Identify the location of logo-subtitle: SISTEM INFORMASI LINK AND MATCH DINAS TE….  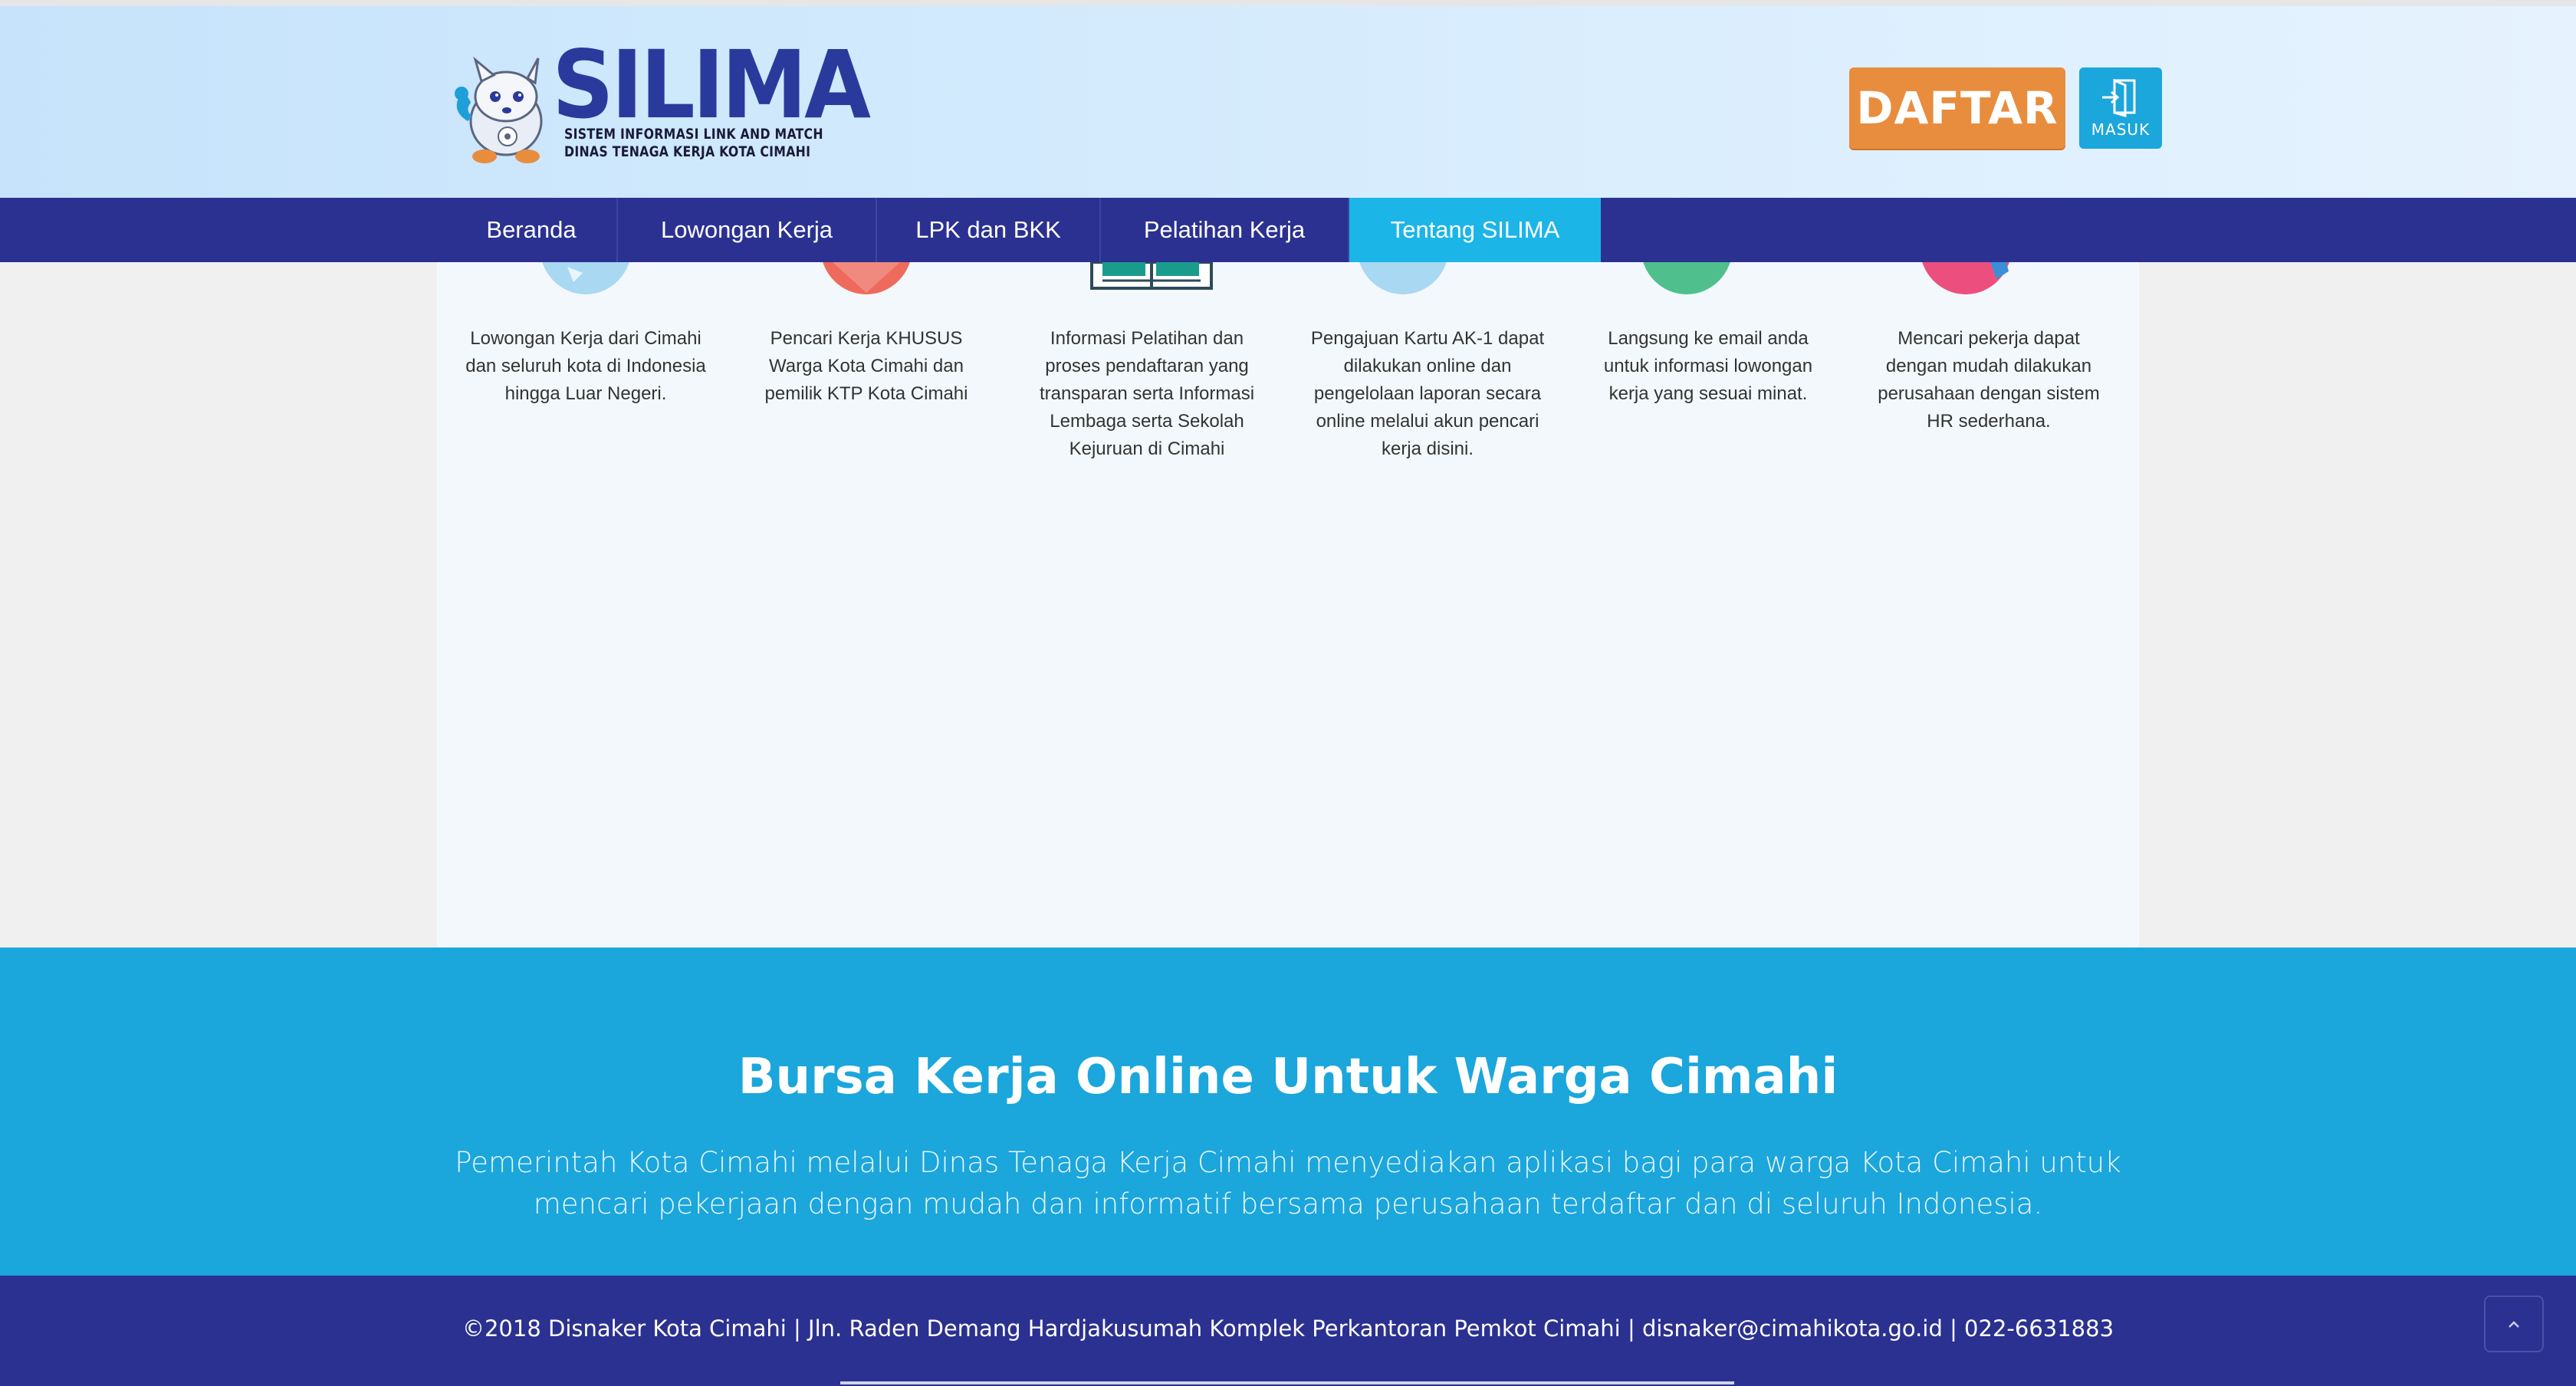
(694, 143).